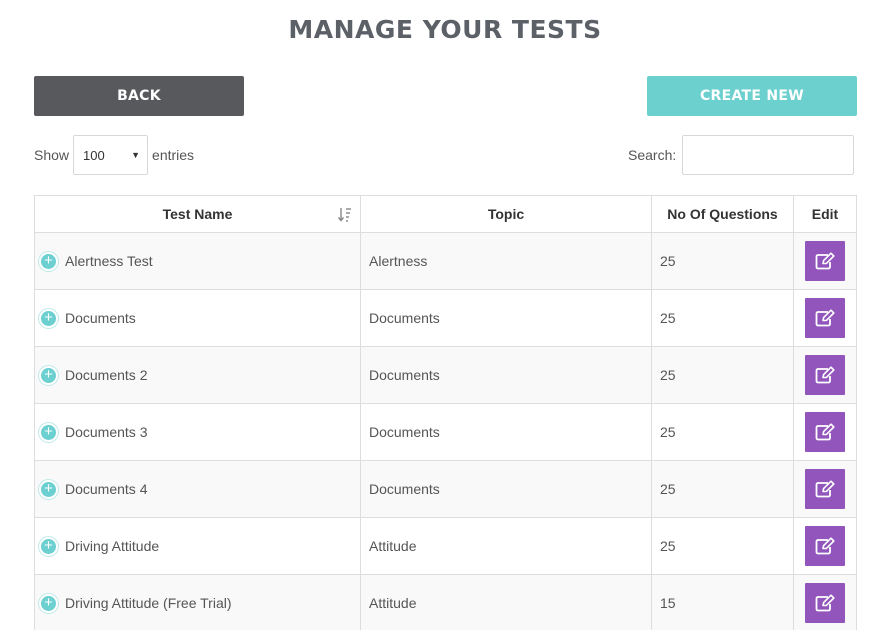  Describe the element at coordinates (445, 29) in the screenshot. I see `page-title: MANAGE YOUR TESTS` at that location.